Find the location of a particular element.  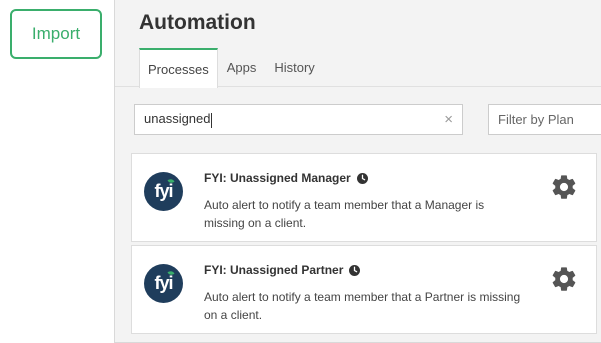

tab-history: History is located at coordinates (294, 67).